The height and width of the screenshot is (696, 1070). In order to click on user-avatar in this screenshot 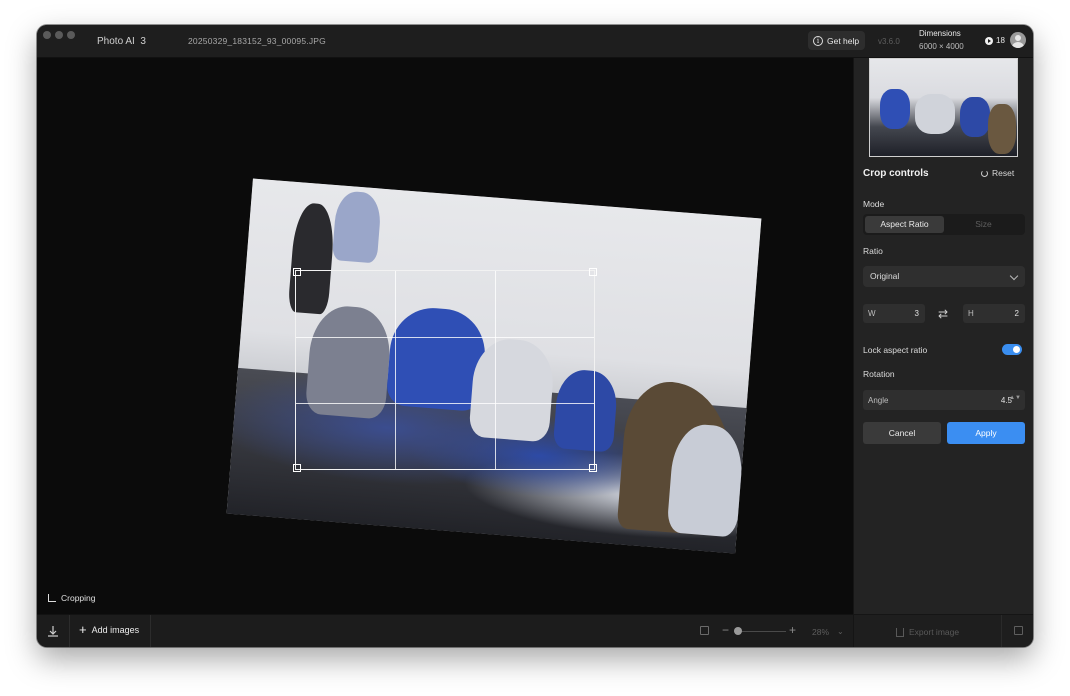, I will do `click(1018, 40)`.